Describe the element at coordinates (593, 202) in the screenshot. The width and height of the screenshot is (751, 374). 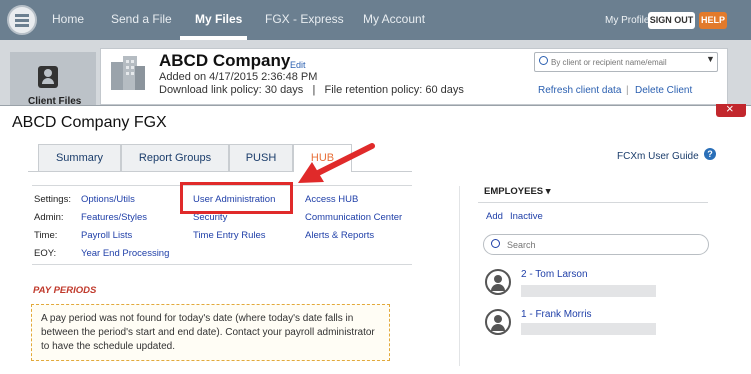
I see `employees-rule` at that location.